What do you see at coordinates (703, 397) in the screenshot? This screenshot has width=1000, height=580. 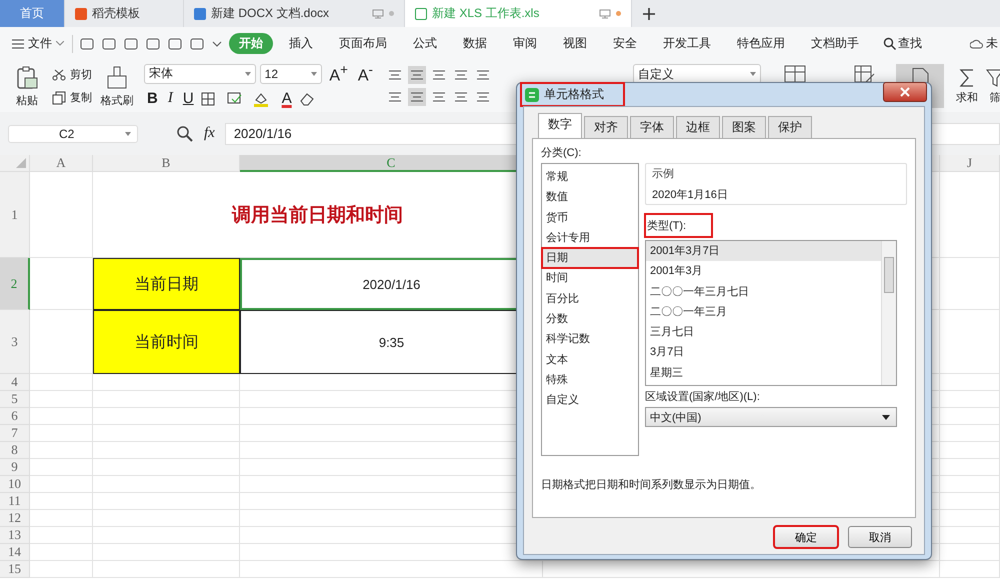 I see `locale-label: 区域设置(国家/地区)(L):` at bounding box center [703, 397].